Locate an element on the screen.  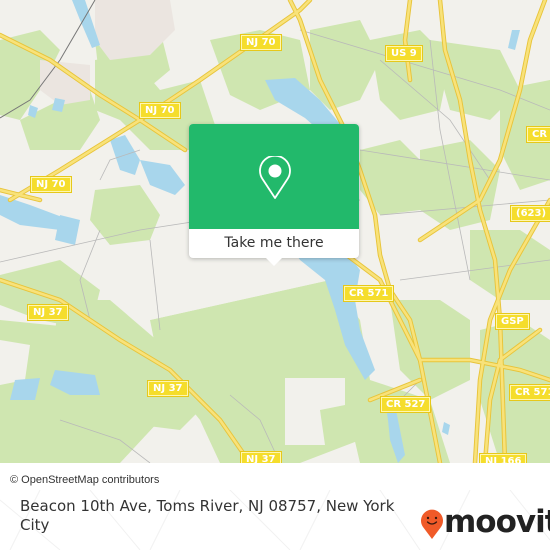
route-shield-cr527: CR 527 is located at coordinates (406, 404).